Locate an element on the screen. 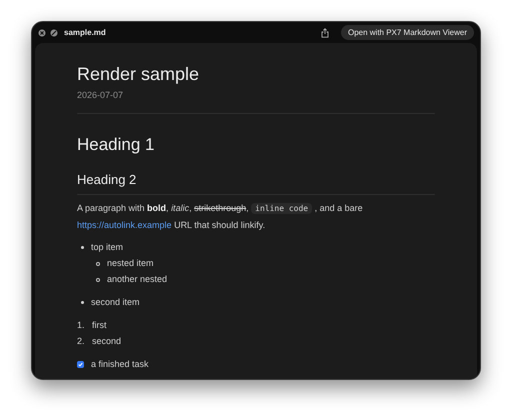  list-item: another nested is located at coordinates (137, 279).